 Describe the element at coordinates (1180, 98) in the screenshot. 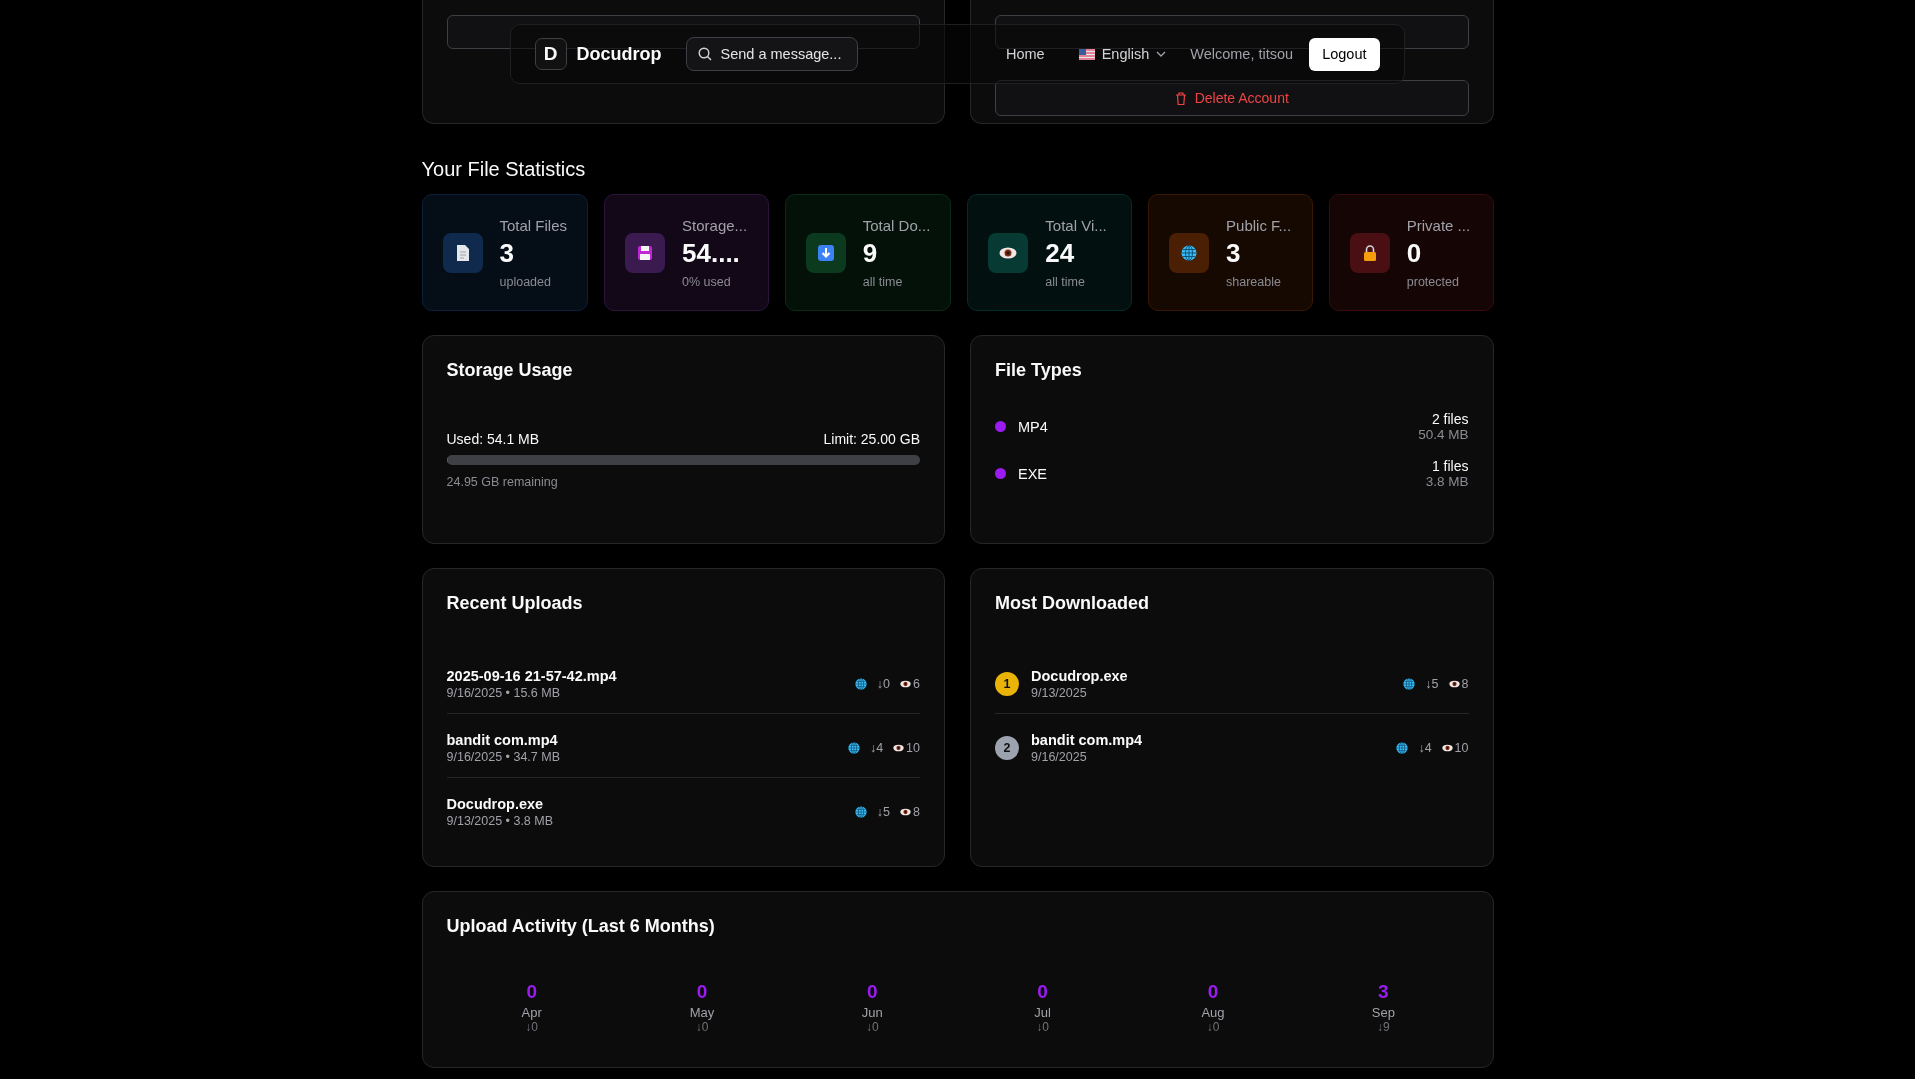

I see `trash-icon` at that location.